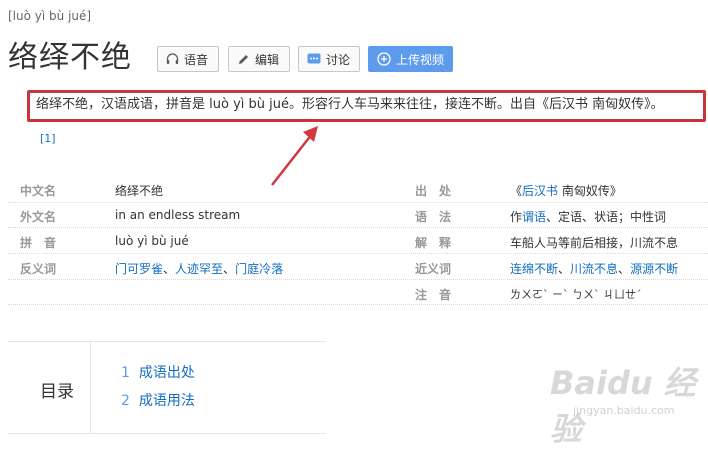  Describe the element at coordinates (196, 59) in the screenshot. I see `voice-button-label: 语音` at that location.